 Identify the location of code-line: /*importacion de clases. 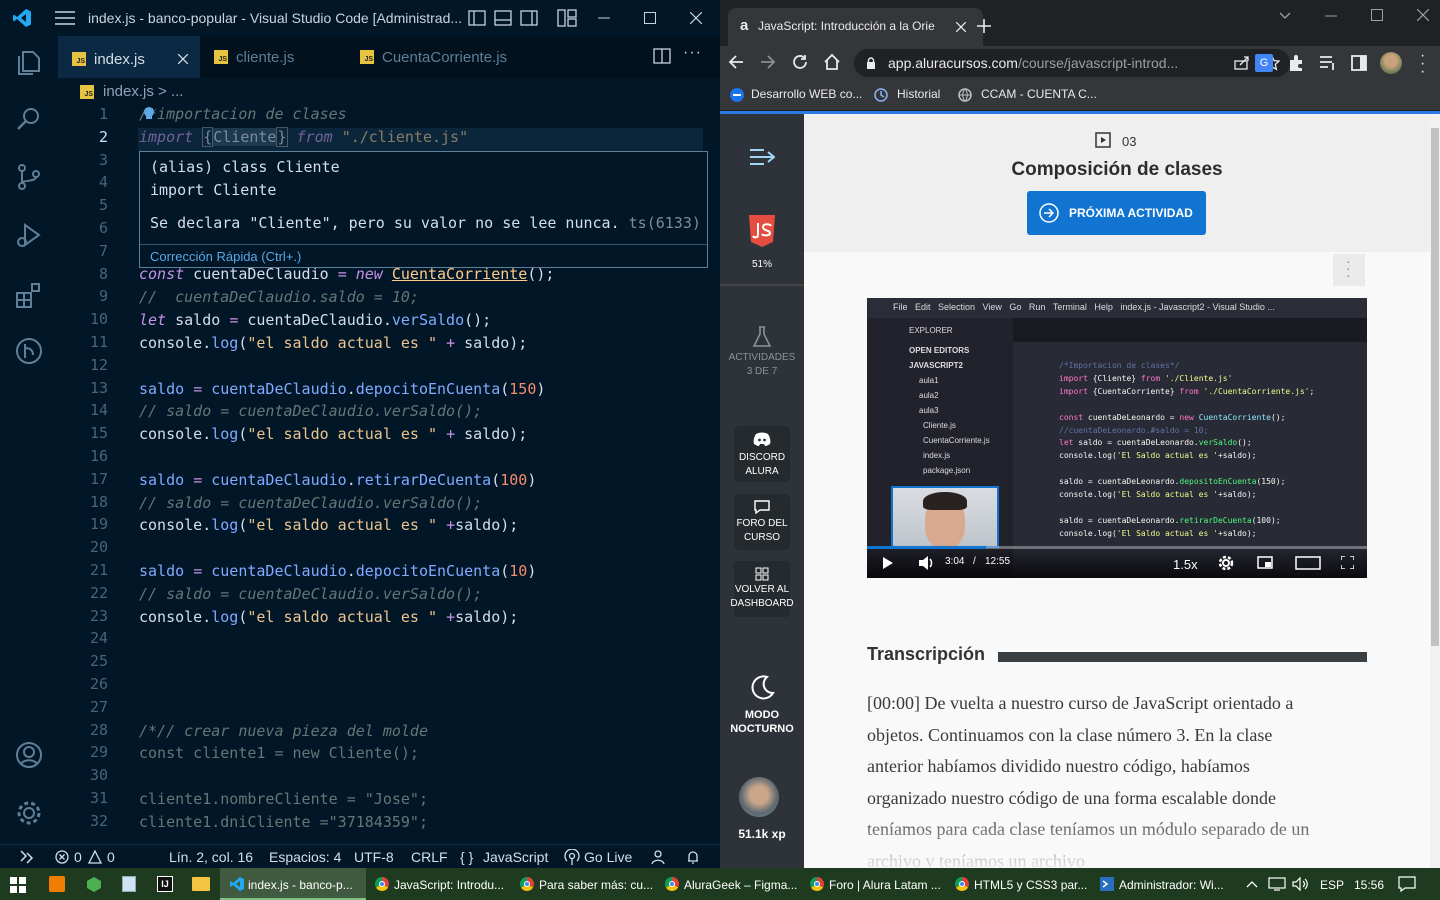
(243, 114).